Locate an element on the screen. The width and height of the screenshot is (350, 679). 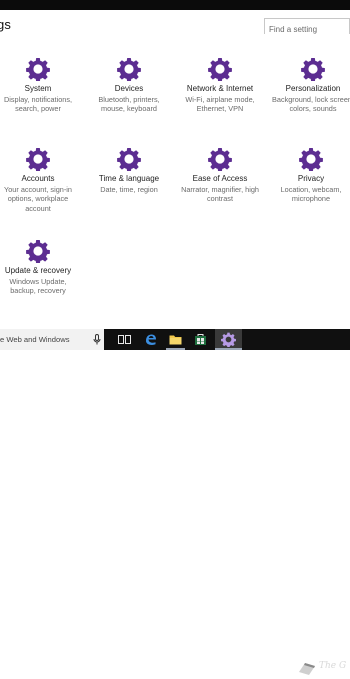
tile-time-language: Time & language Date, time, region is located at coordinates (129, 170).